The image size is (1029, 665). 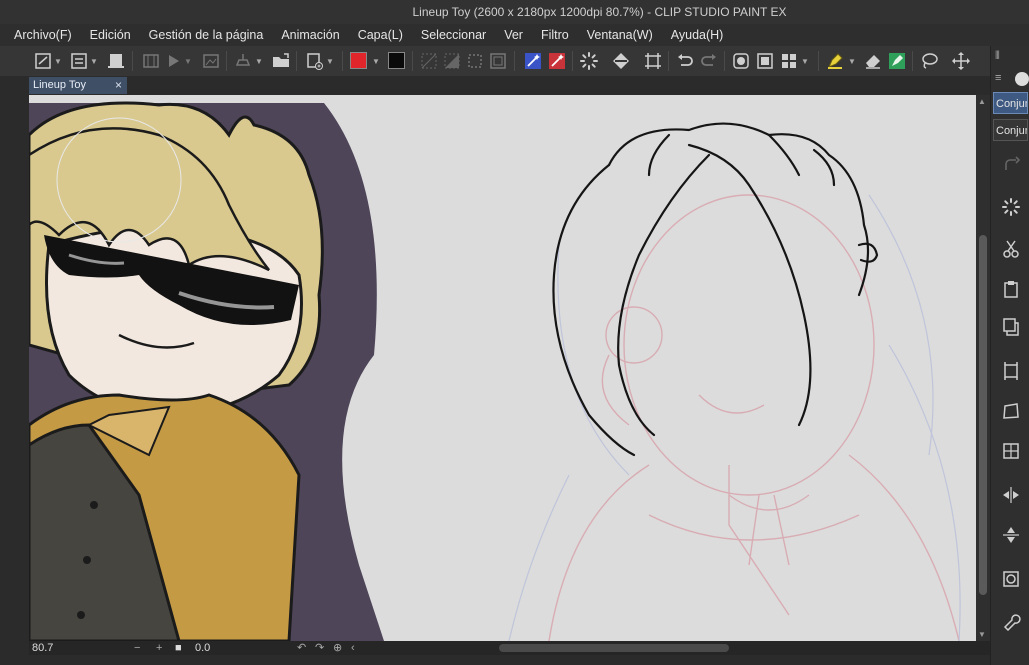 What do you see at coordinates (555, 35) in the screenshot?
I see `menu-filtro: Filtro` at bounding box center [555, 35].